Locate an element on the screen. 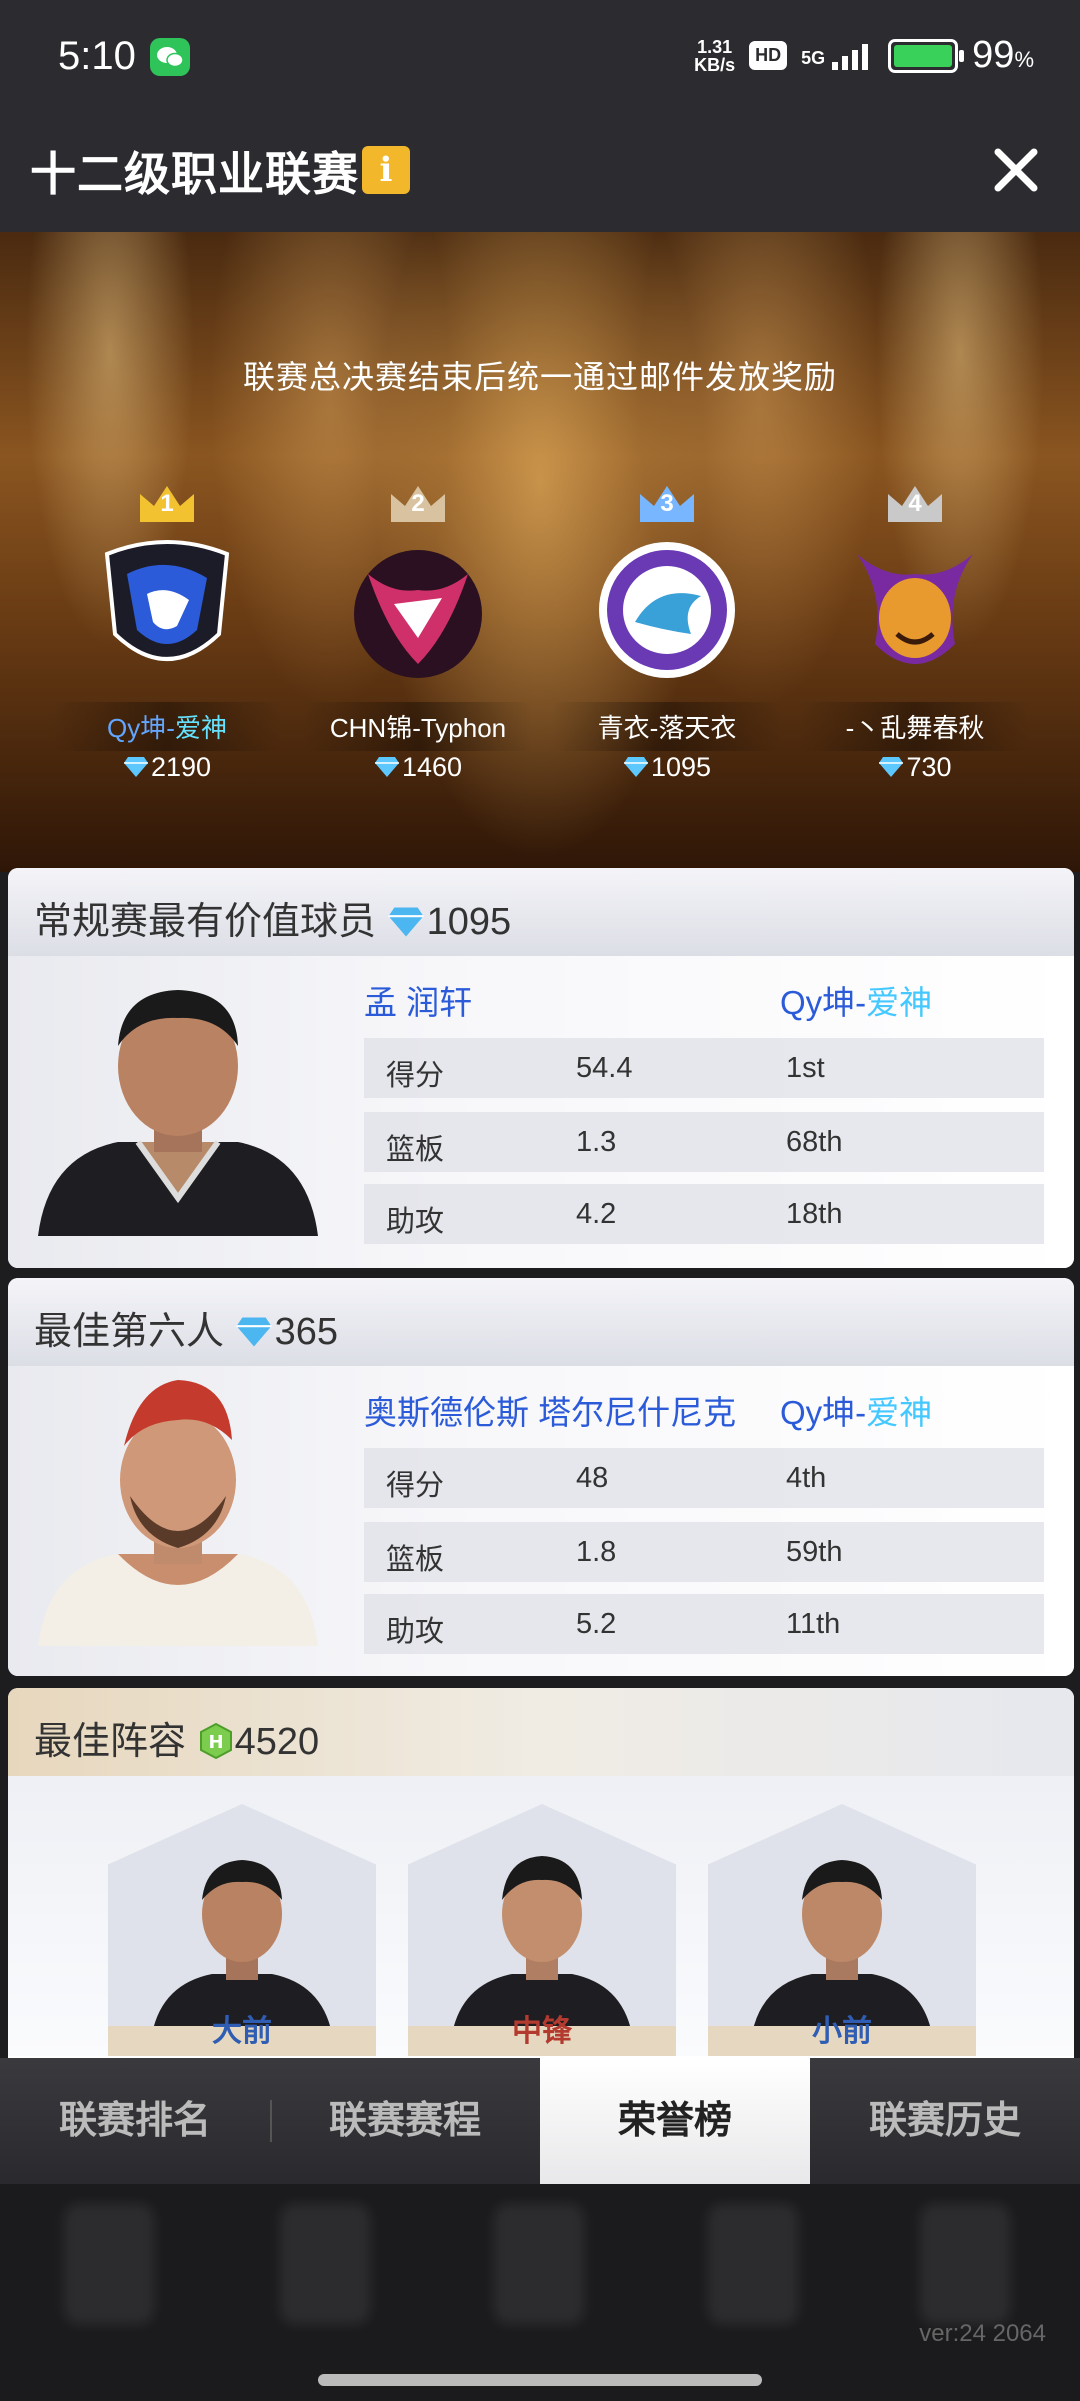  sixth-player-team: Qy坤-爱神 is located at coordinates (856, 1412).